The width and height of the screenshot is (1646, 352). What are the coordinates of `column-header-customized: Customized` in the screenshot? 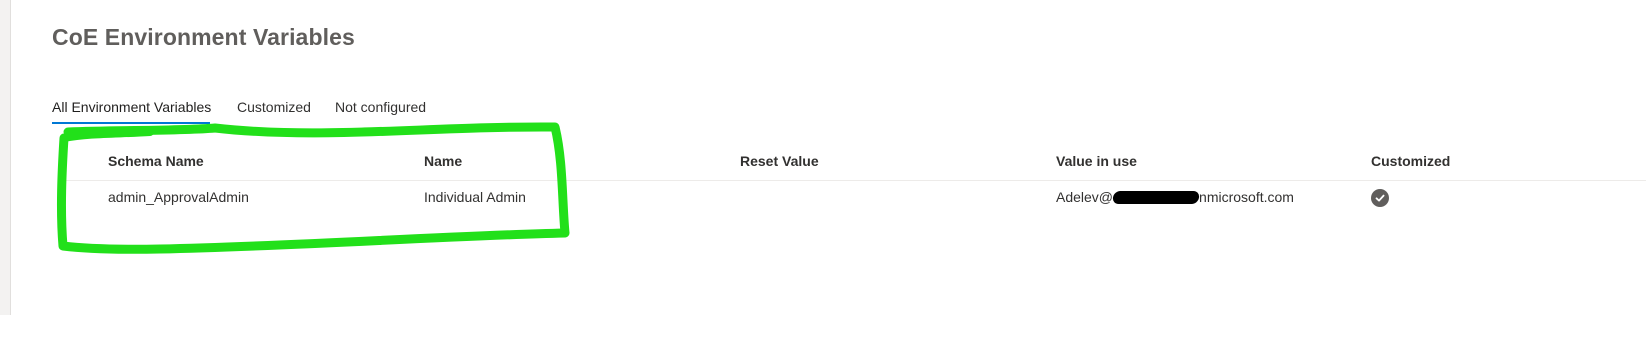 It's located at (1410, 161).